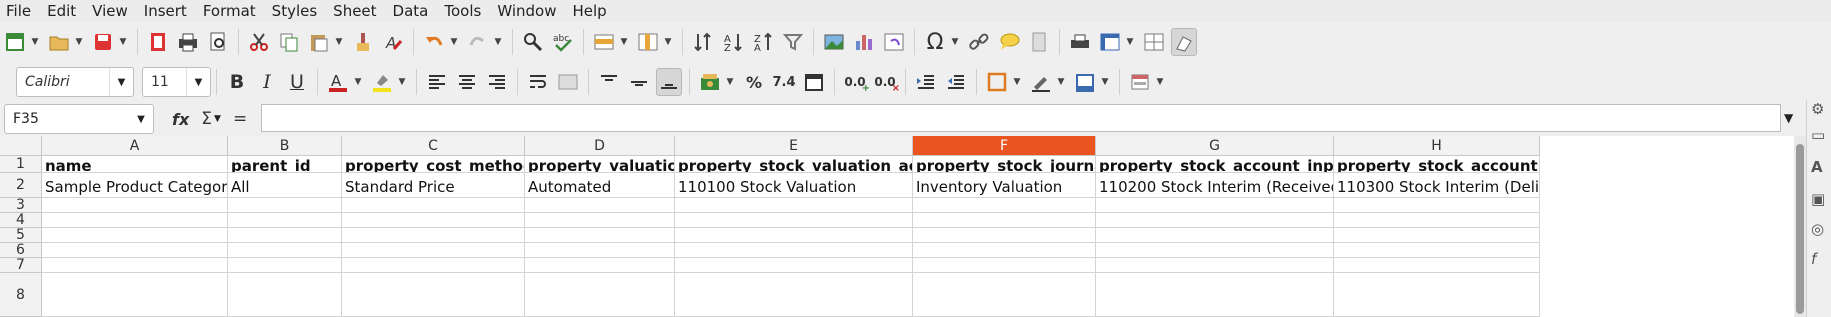 The width and height of the screenshot is (1831, 317). I want to click on print-preview-icon, so click(218, 42).